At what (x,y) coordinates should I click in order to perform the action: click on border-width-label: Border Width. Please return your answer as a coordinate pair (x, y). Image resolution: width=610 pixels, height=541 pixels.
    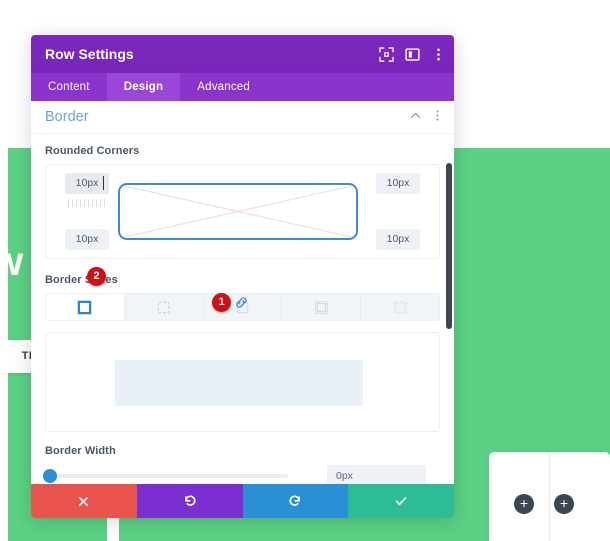
    Looking at the image, I should click on (80, 451).